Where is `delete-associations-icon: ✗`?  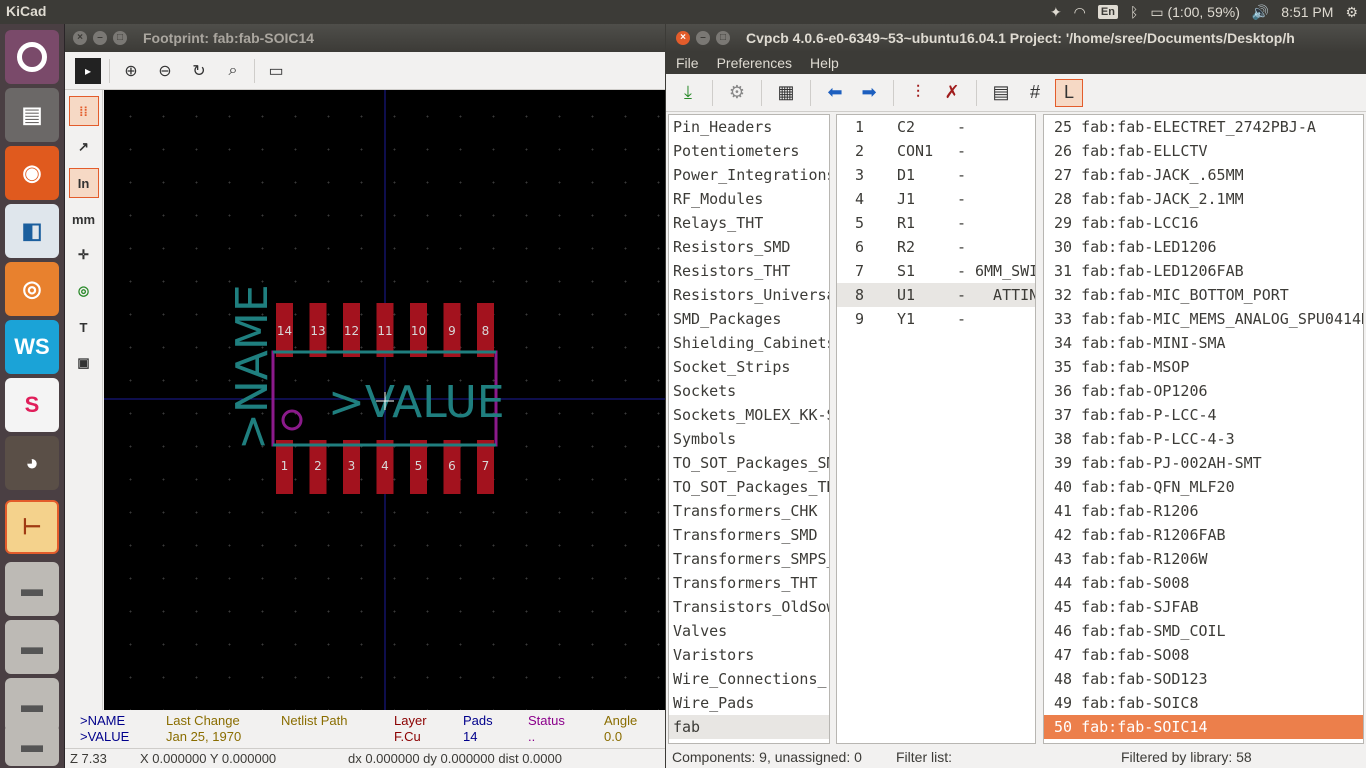
delete-associations-icon: ✗ is located at coordinates (952, 93).